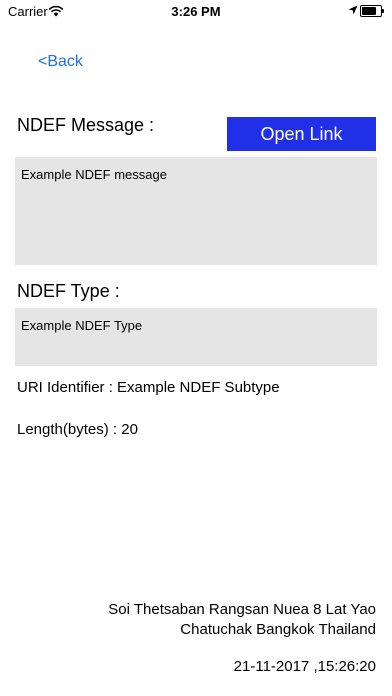 This screenshot has width=392, height=696. Describe the element at coordinates (86, 125) in the screenshot. I see `ndef-message-label: NDEF Message :` at that location.